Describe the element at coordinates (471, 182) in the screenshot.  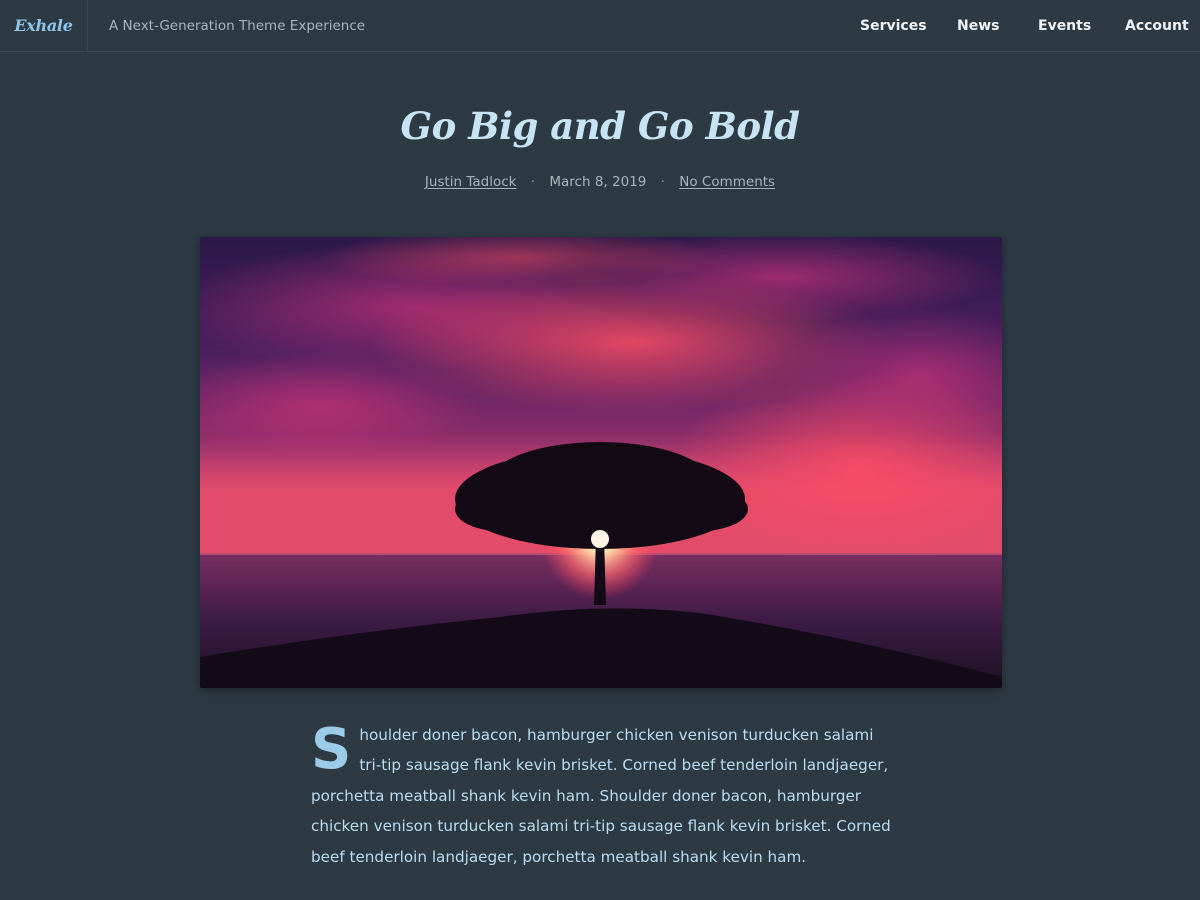
I see `author-link: Justin Tadlock` at that location.